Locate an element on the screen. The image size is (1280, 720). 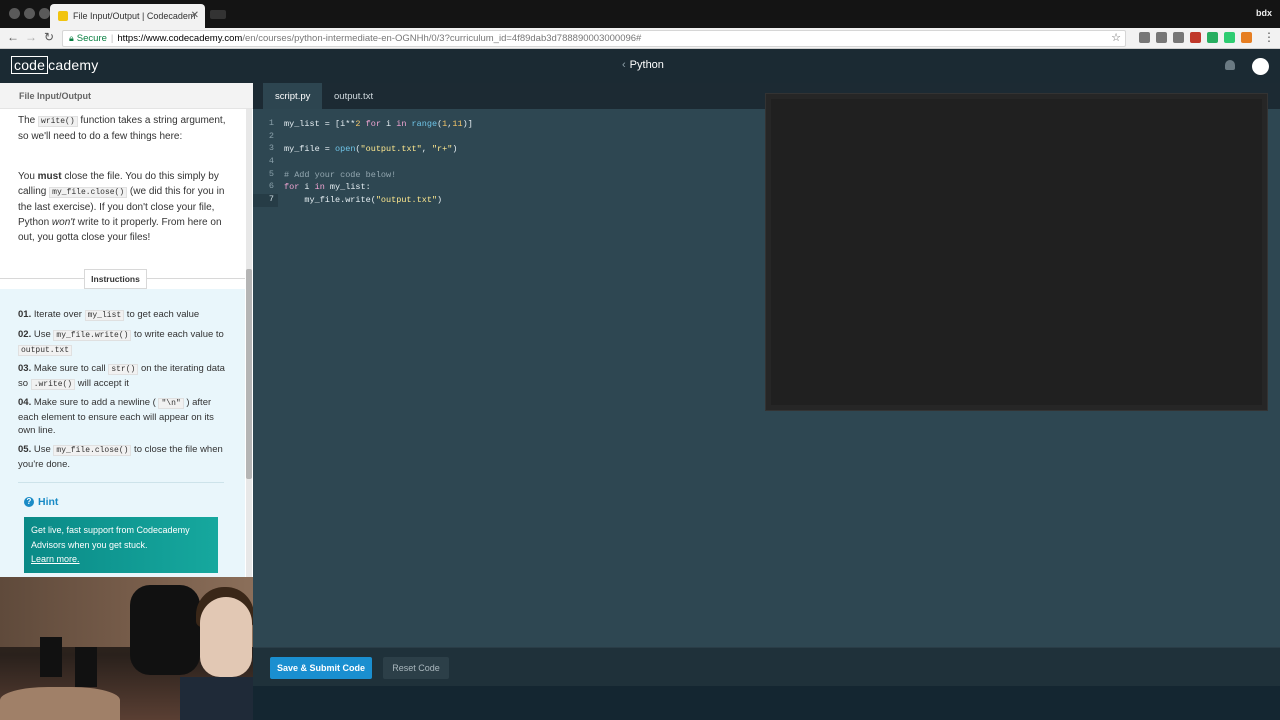
step-number: 01. is located at coordinates (25, 314).